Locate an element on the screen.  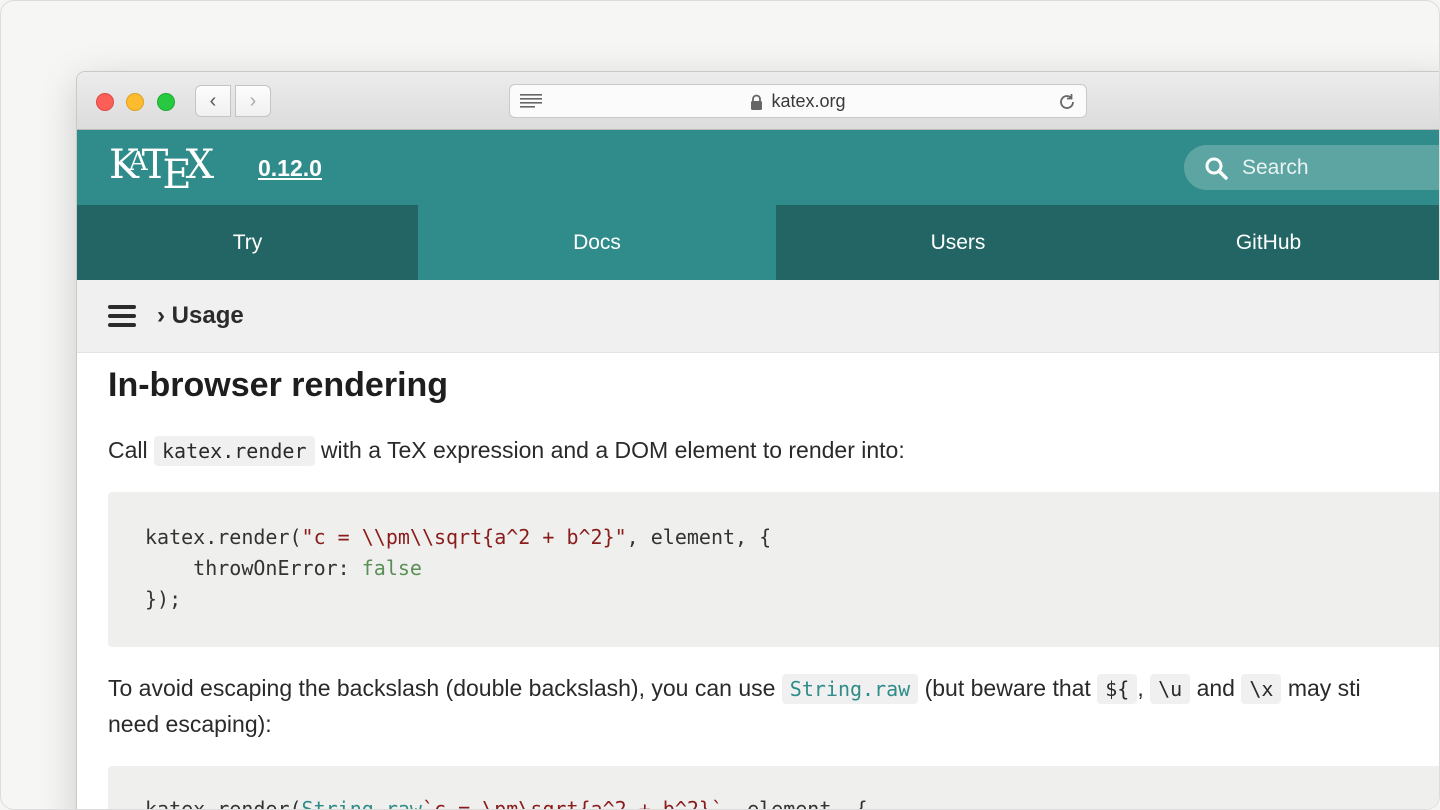
inline-code-backslash-u: \u is located at coordinates (1170, 689).